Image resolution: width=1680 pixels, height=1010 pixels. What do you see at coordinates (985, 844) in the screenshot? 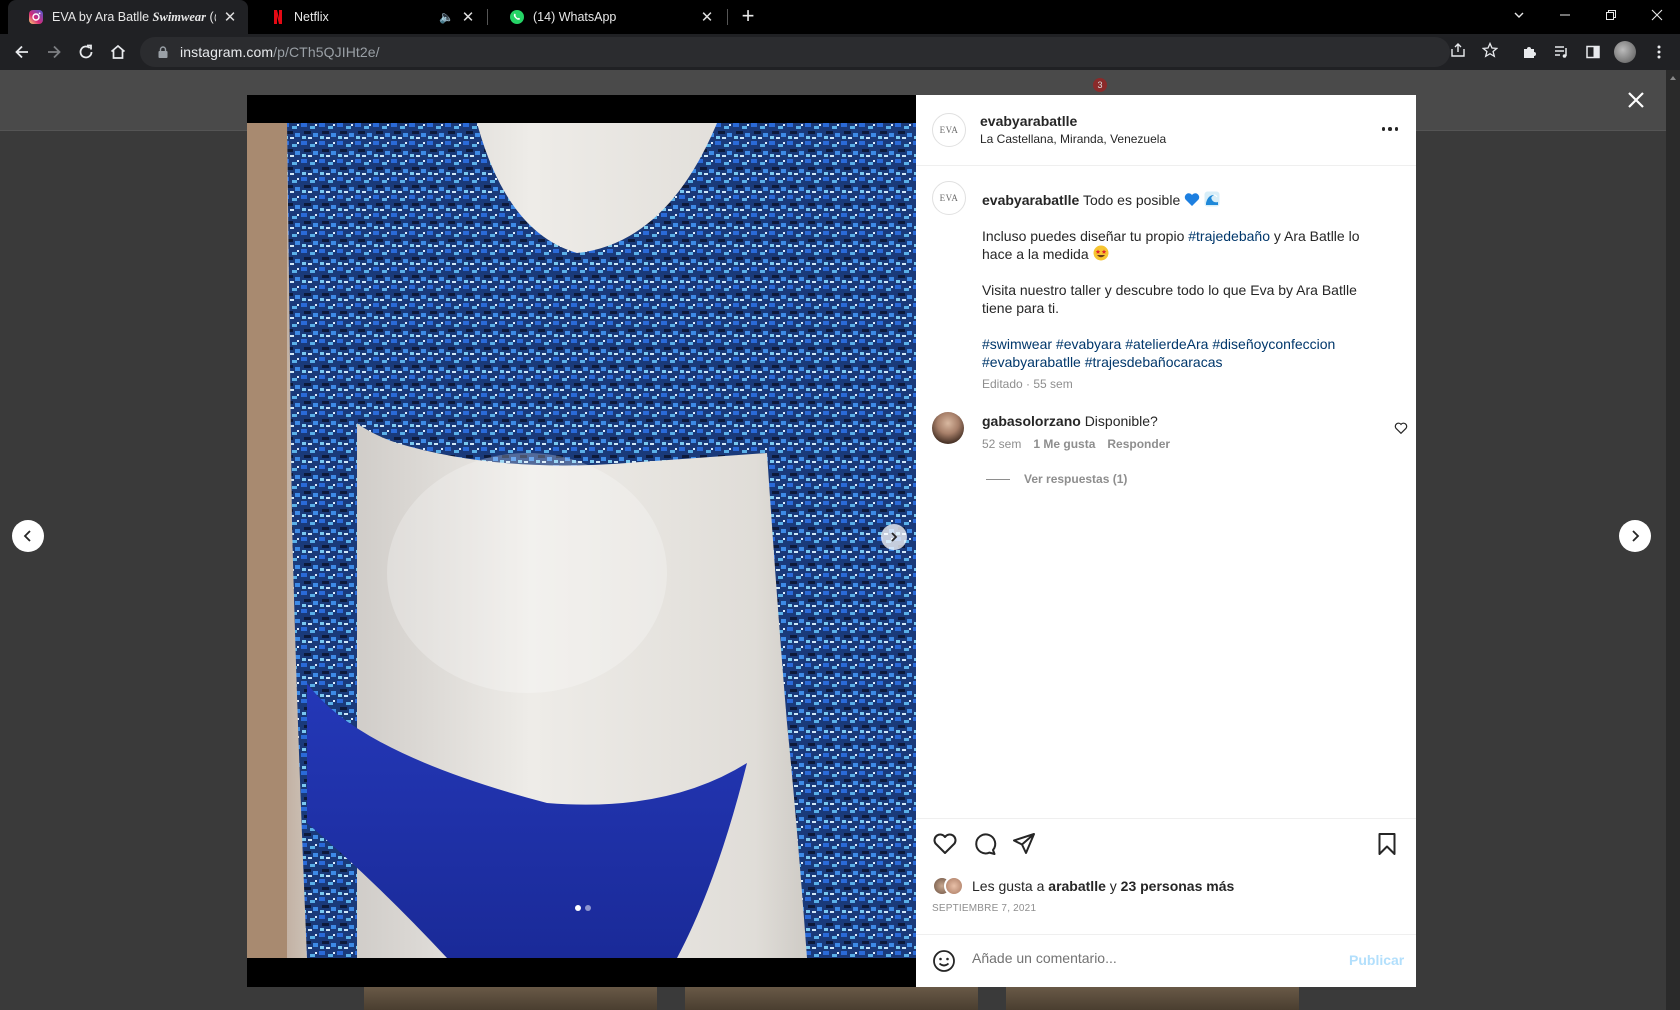
I see `comment-bubble-icon` at bounding box center [985, 844].